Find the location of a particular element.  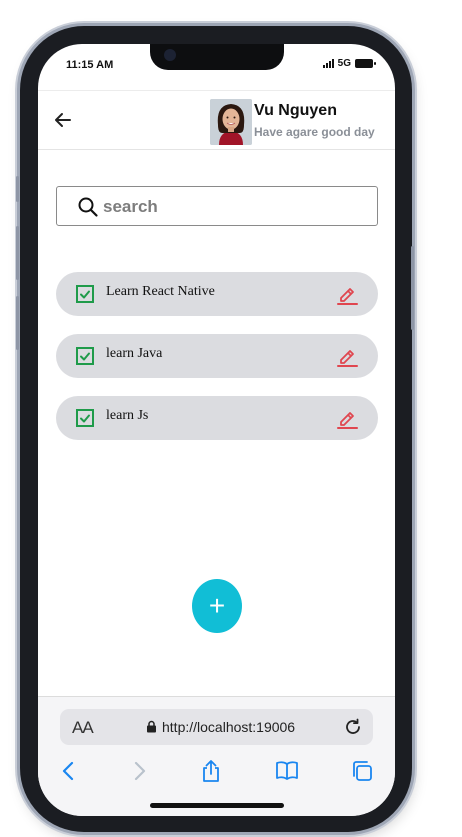

tabs-icon is located at coordinates (362, 771).